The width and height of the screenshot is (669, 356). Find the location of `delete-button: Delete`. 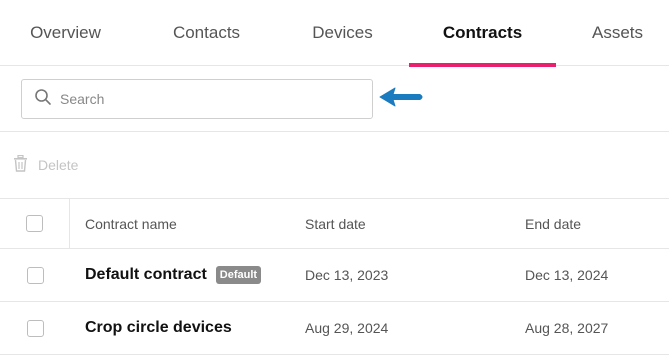

delete-button: Delete is located at coordinates (46, 164).